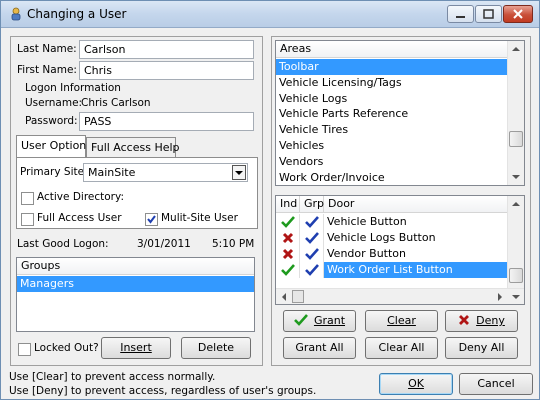 This screenshot has width=540, height=400. I want to click on close-button, so click(518, 14).